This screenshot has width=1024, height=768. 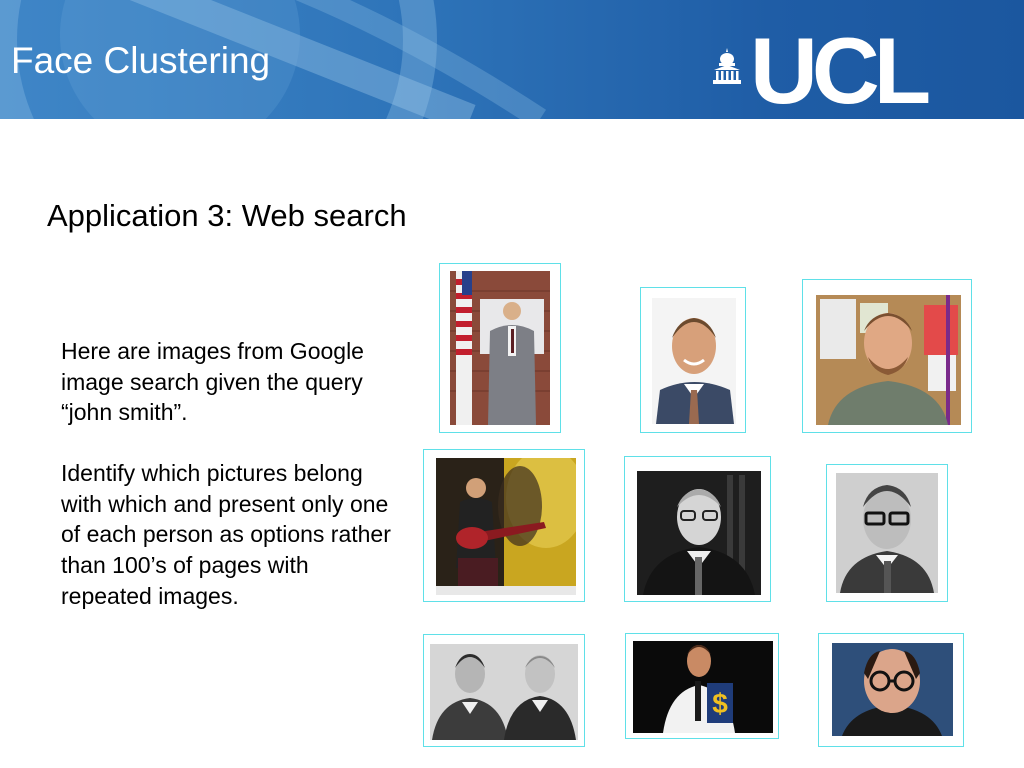 I want to click on older-man-glasses-image, so click(x=887, y=533).